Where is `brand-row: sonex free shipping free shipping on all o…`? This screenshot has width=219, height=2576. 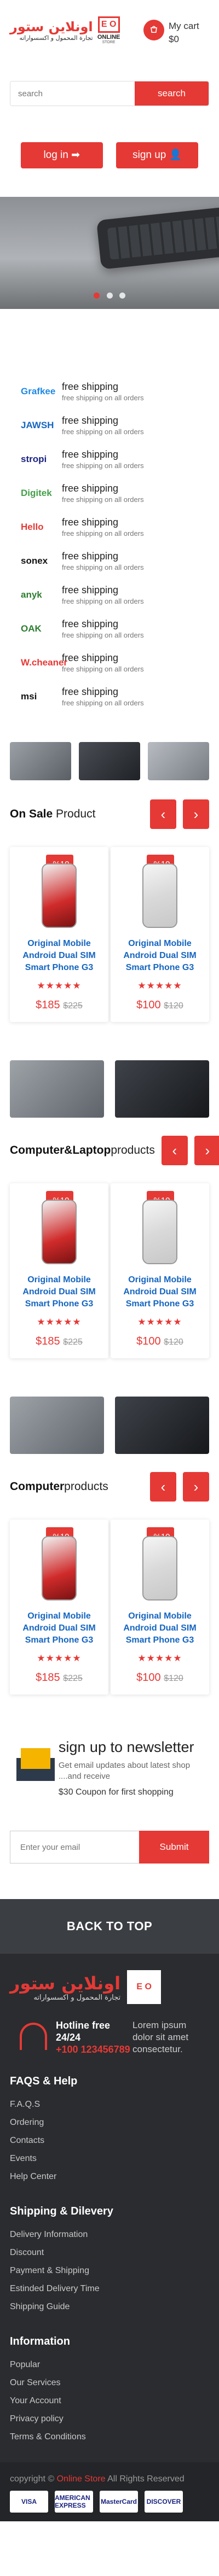
brand-row: sonex free shipping free shipping on all o… is located at coordinates (109, 566).